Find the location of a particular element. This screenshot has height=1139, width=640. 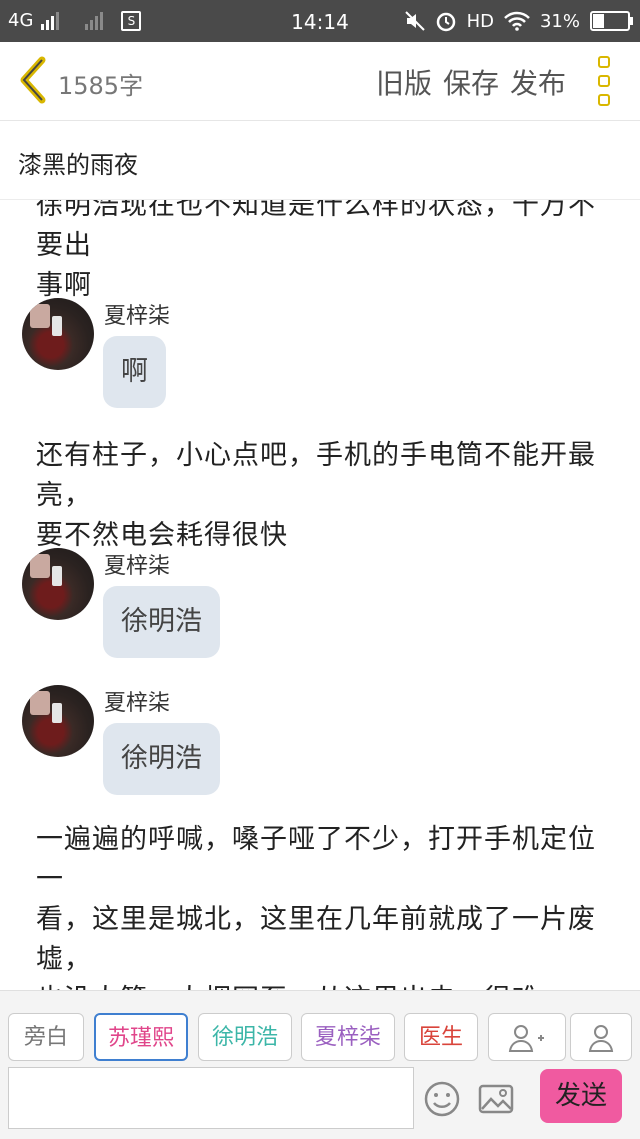

character-profile-icon is located at coordinates (601, 1038).